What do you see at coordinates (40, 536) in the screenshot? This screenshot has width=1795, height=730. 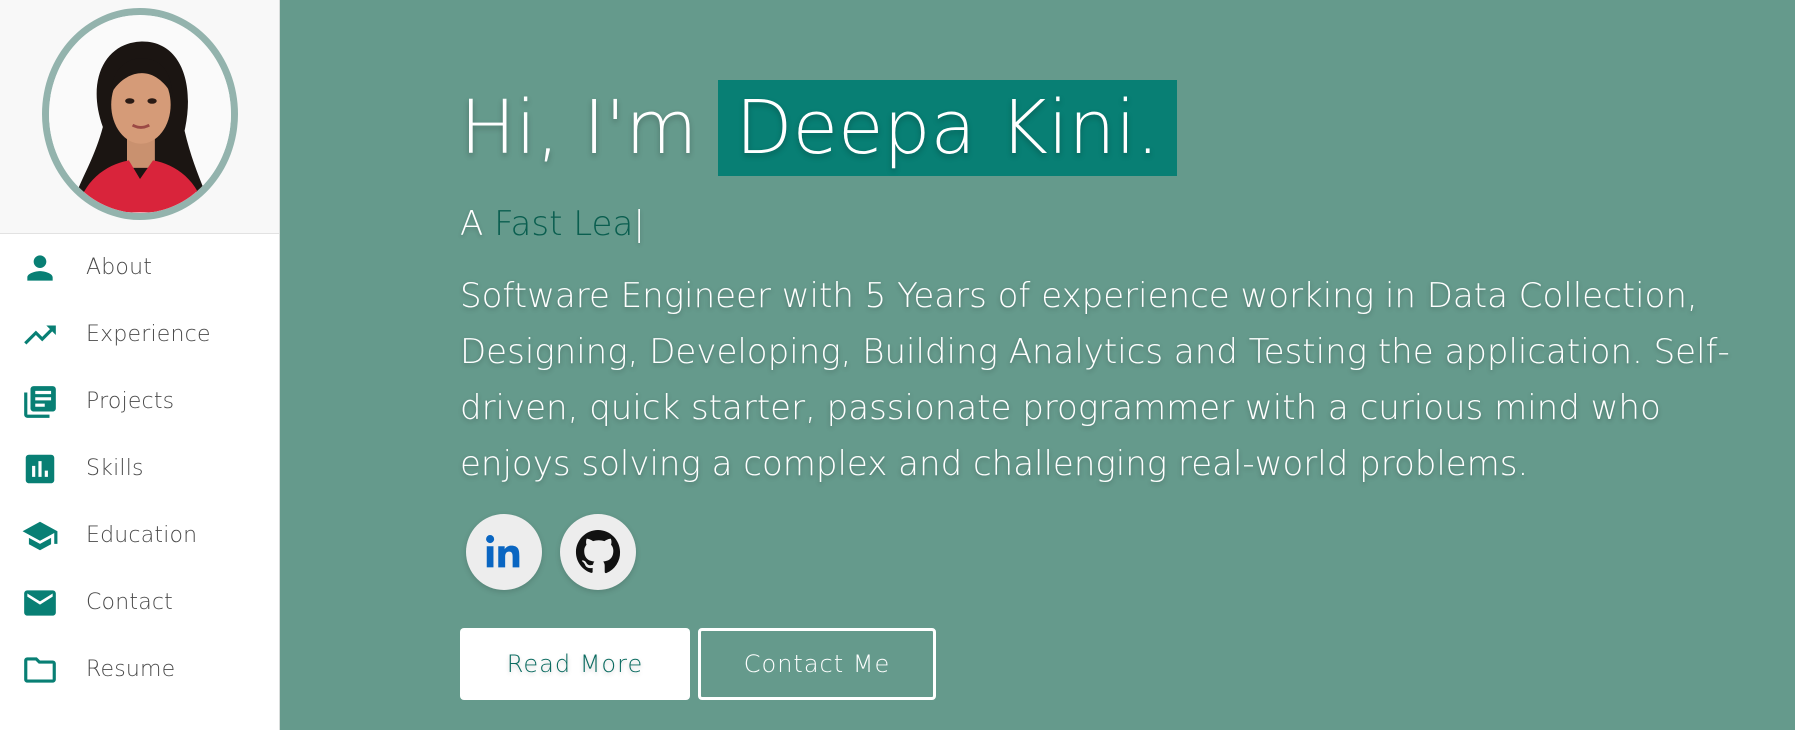 I see `graduation-cap-icon` at bounding box center [40, 536].